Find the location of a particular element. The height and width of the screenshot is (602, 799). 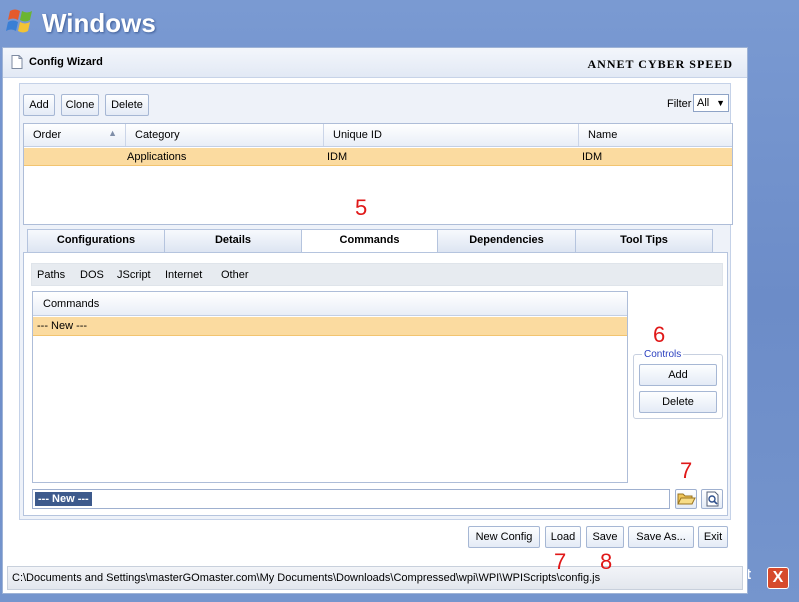

tab-configurations: Configurations is located at coordinates (96, 241).